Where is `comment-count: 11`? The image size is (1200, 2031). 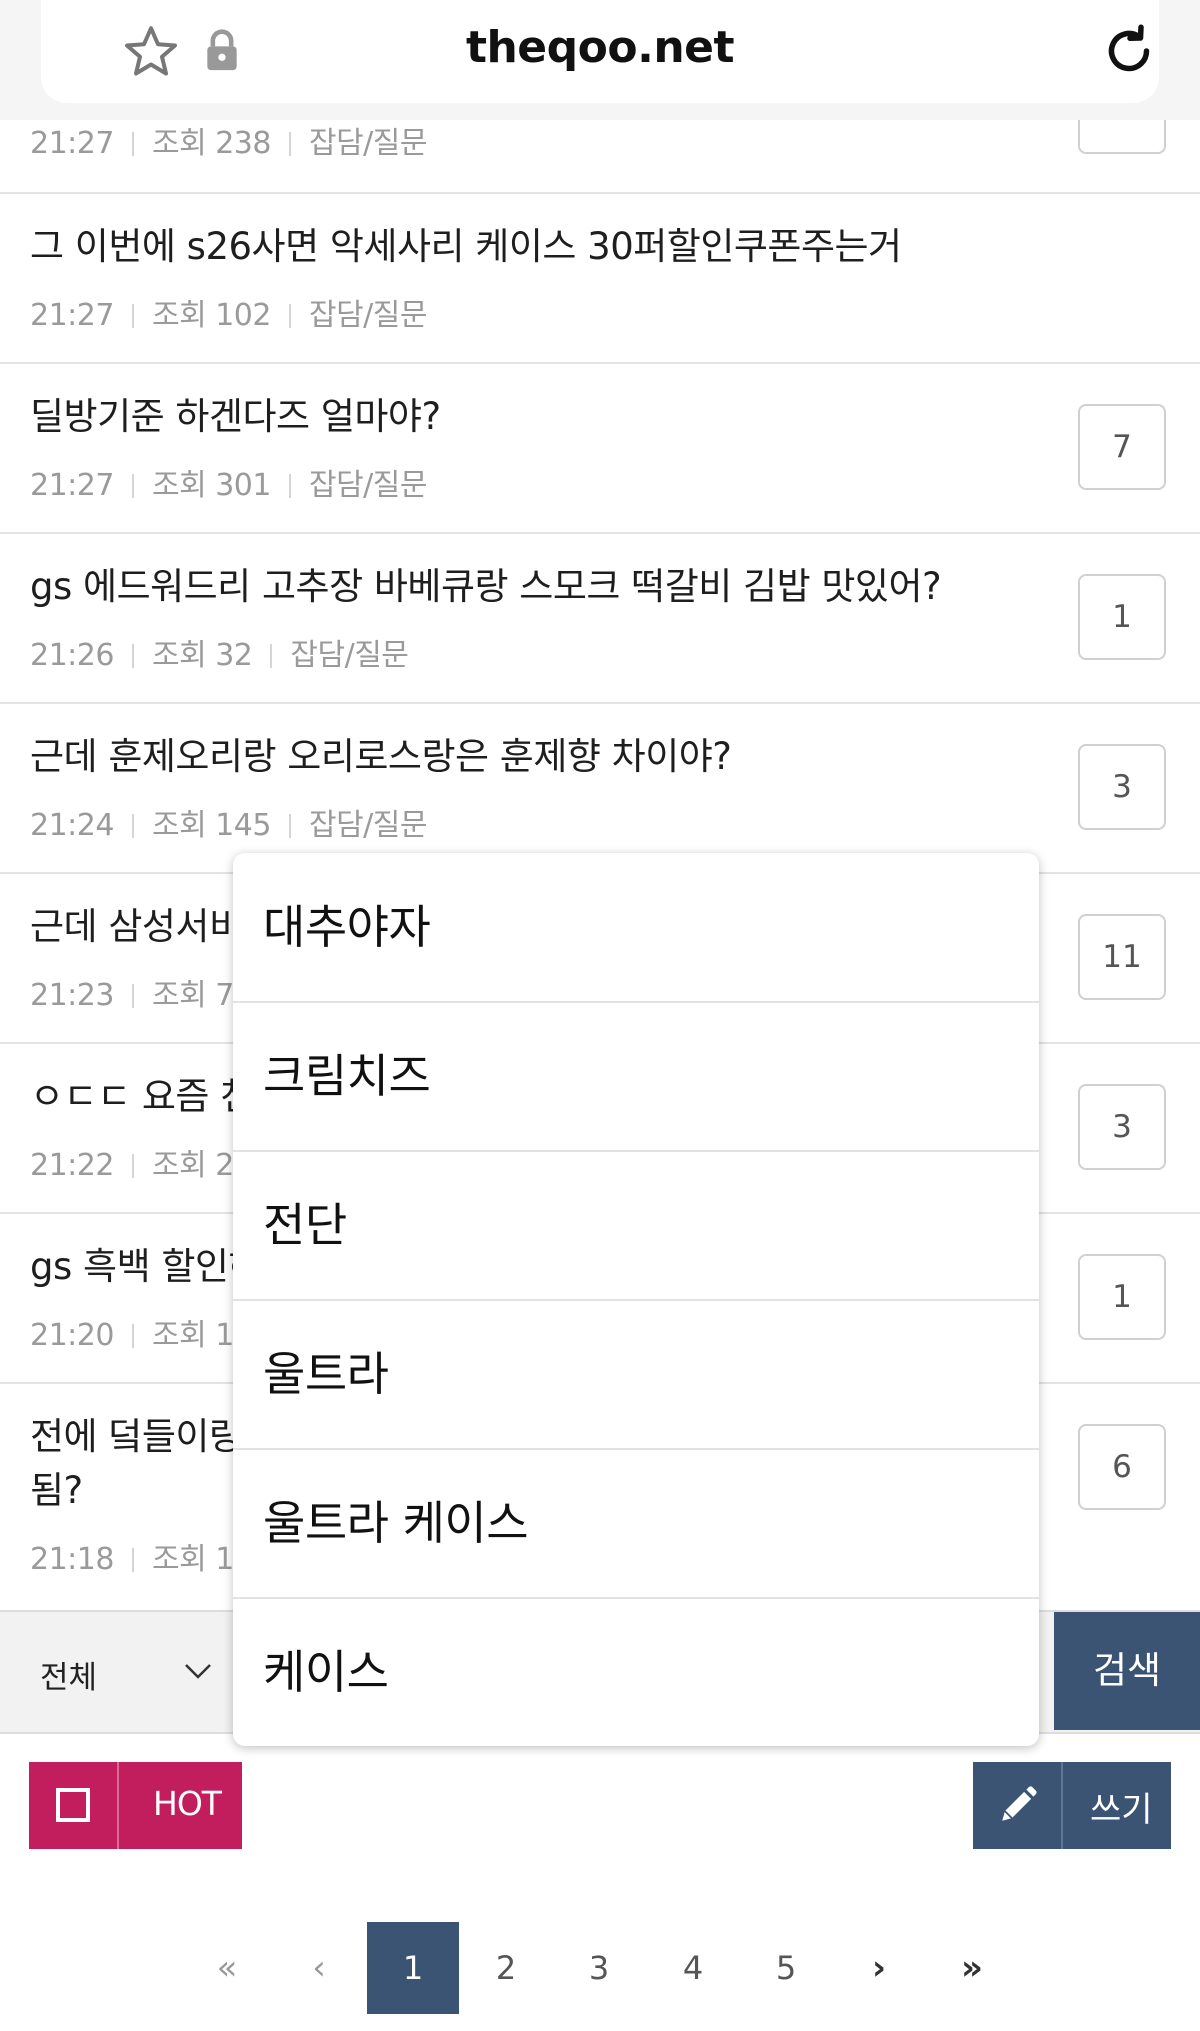
comment-count: 11 is located at coordinates (1122, 957).